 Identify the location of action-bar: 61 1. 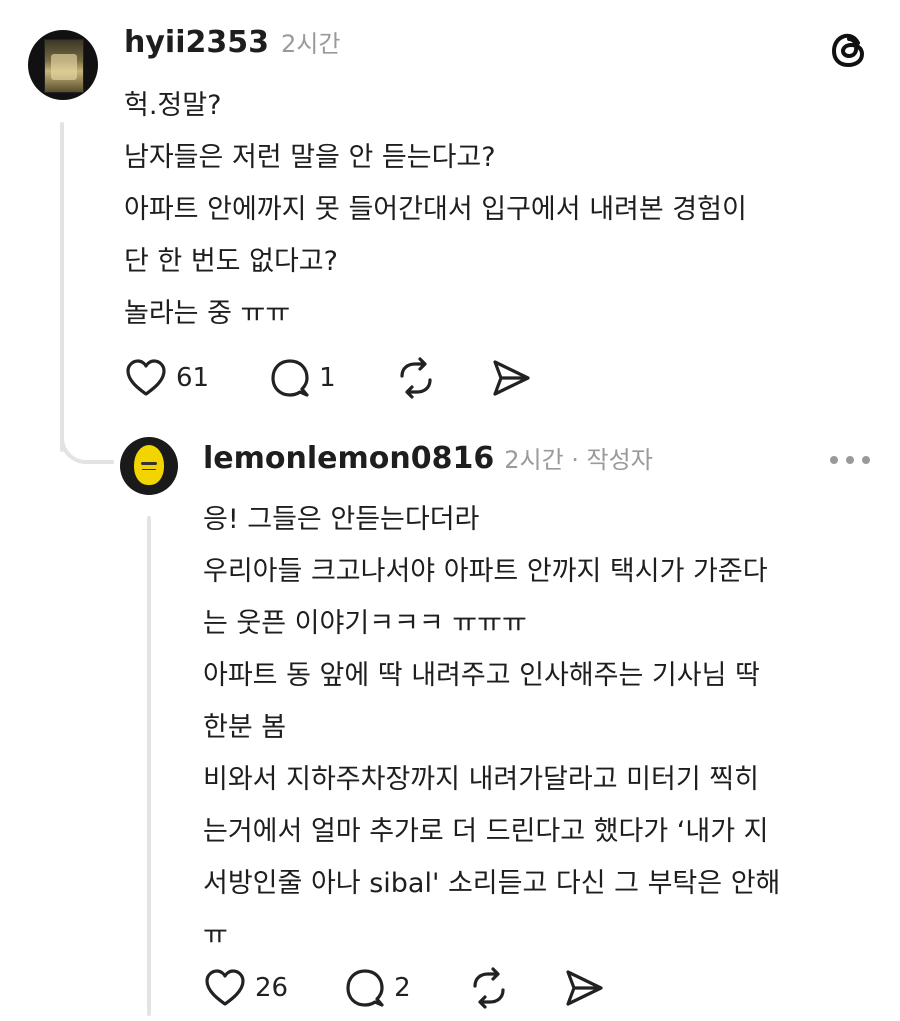
(328, 378).